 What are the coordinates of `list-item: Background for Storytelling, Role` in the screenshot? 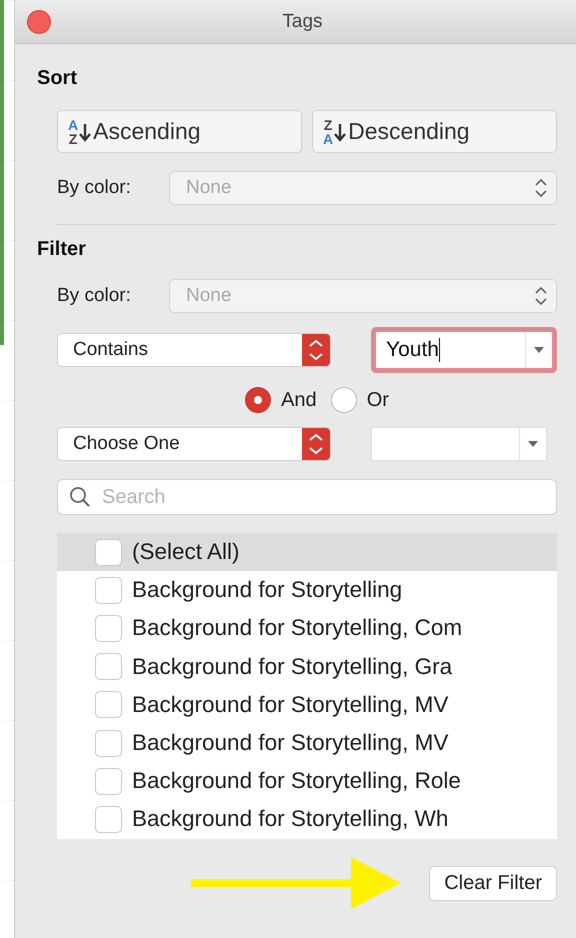 It's located at (307, 781).